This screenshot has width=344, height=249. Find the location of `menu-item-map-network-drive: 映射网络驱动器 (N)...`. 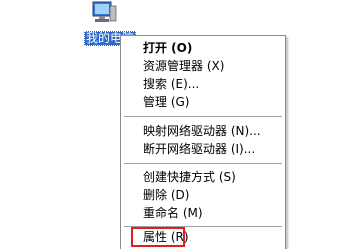

menu-item-map-network-drive: 映射网络驱动器 (N)... is located at coordinates (202, 131).